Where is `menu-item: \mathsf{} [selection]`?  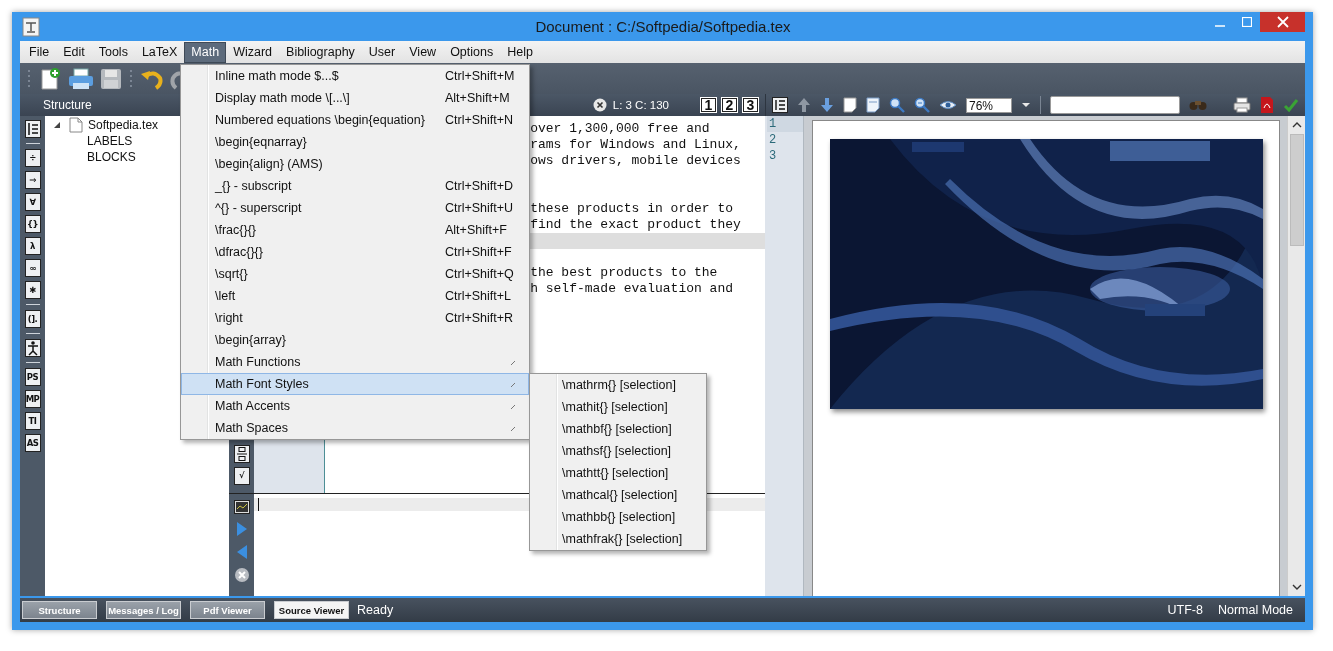 menu-item: \mathsf{} [selection] is located at coordinates (618, 451).